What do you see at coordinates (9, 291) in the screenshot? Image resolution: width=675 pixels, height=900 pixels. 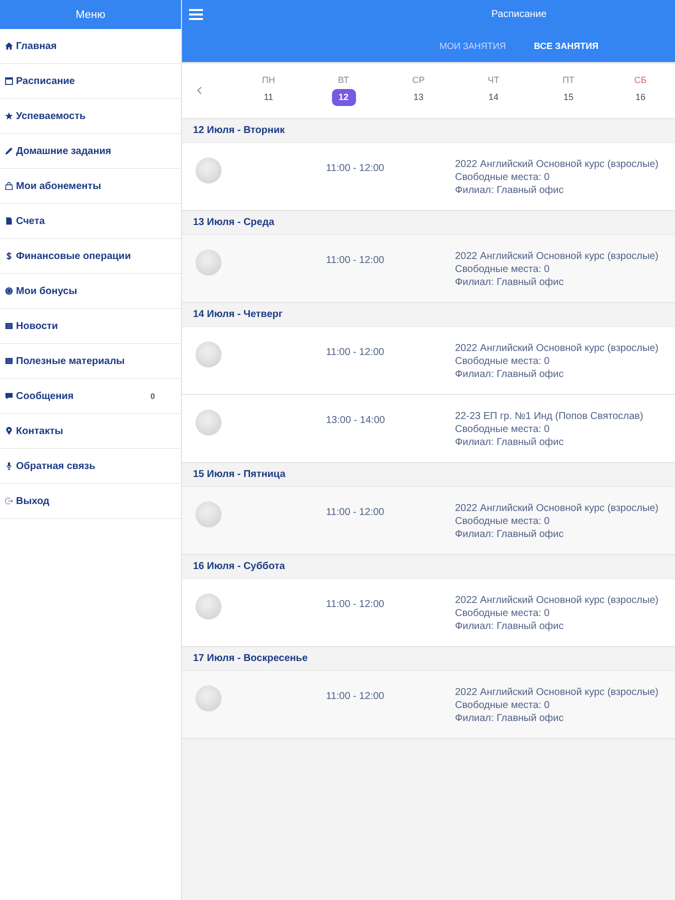 I see `coin-icon` at bounding box center [9, 291].